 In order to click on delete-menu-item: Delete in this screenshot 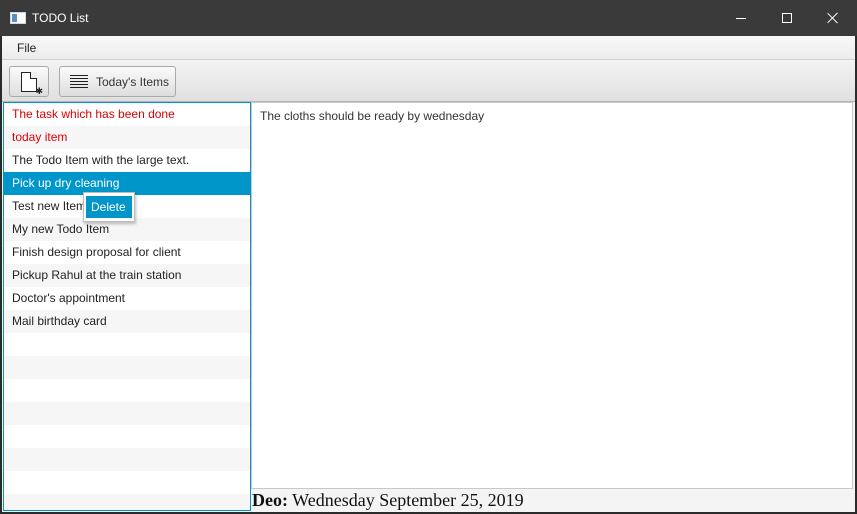, I will do `click(109, 207)`.